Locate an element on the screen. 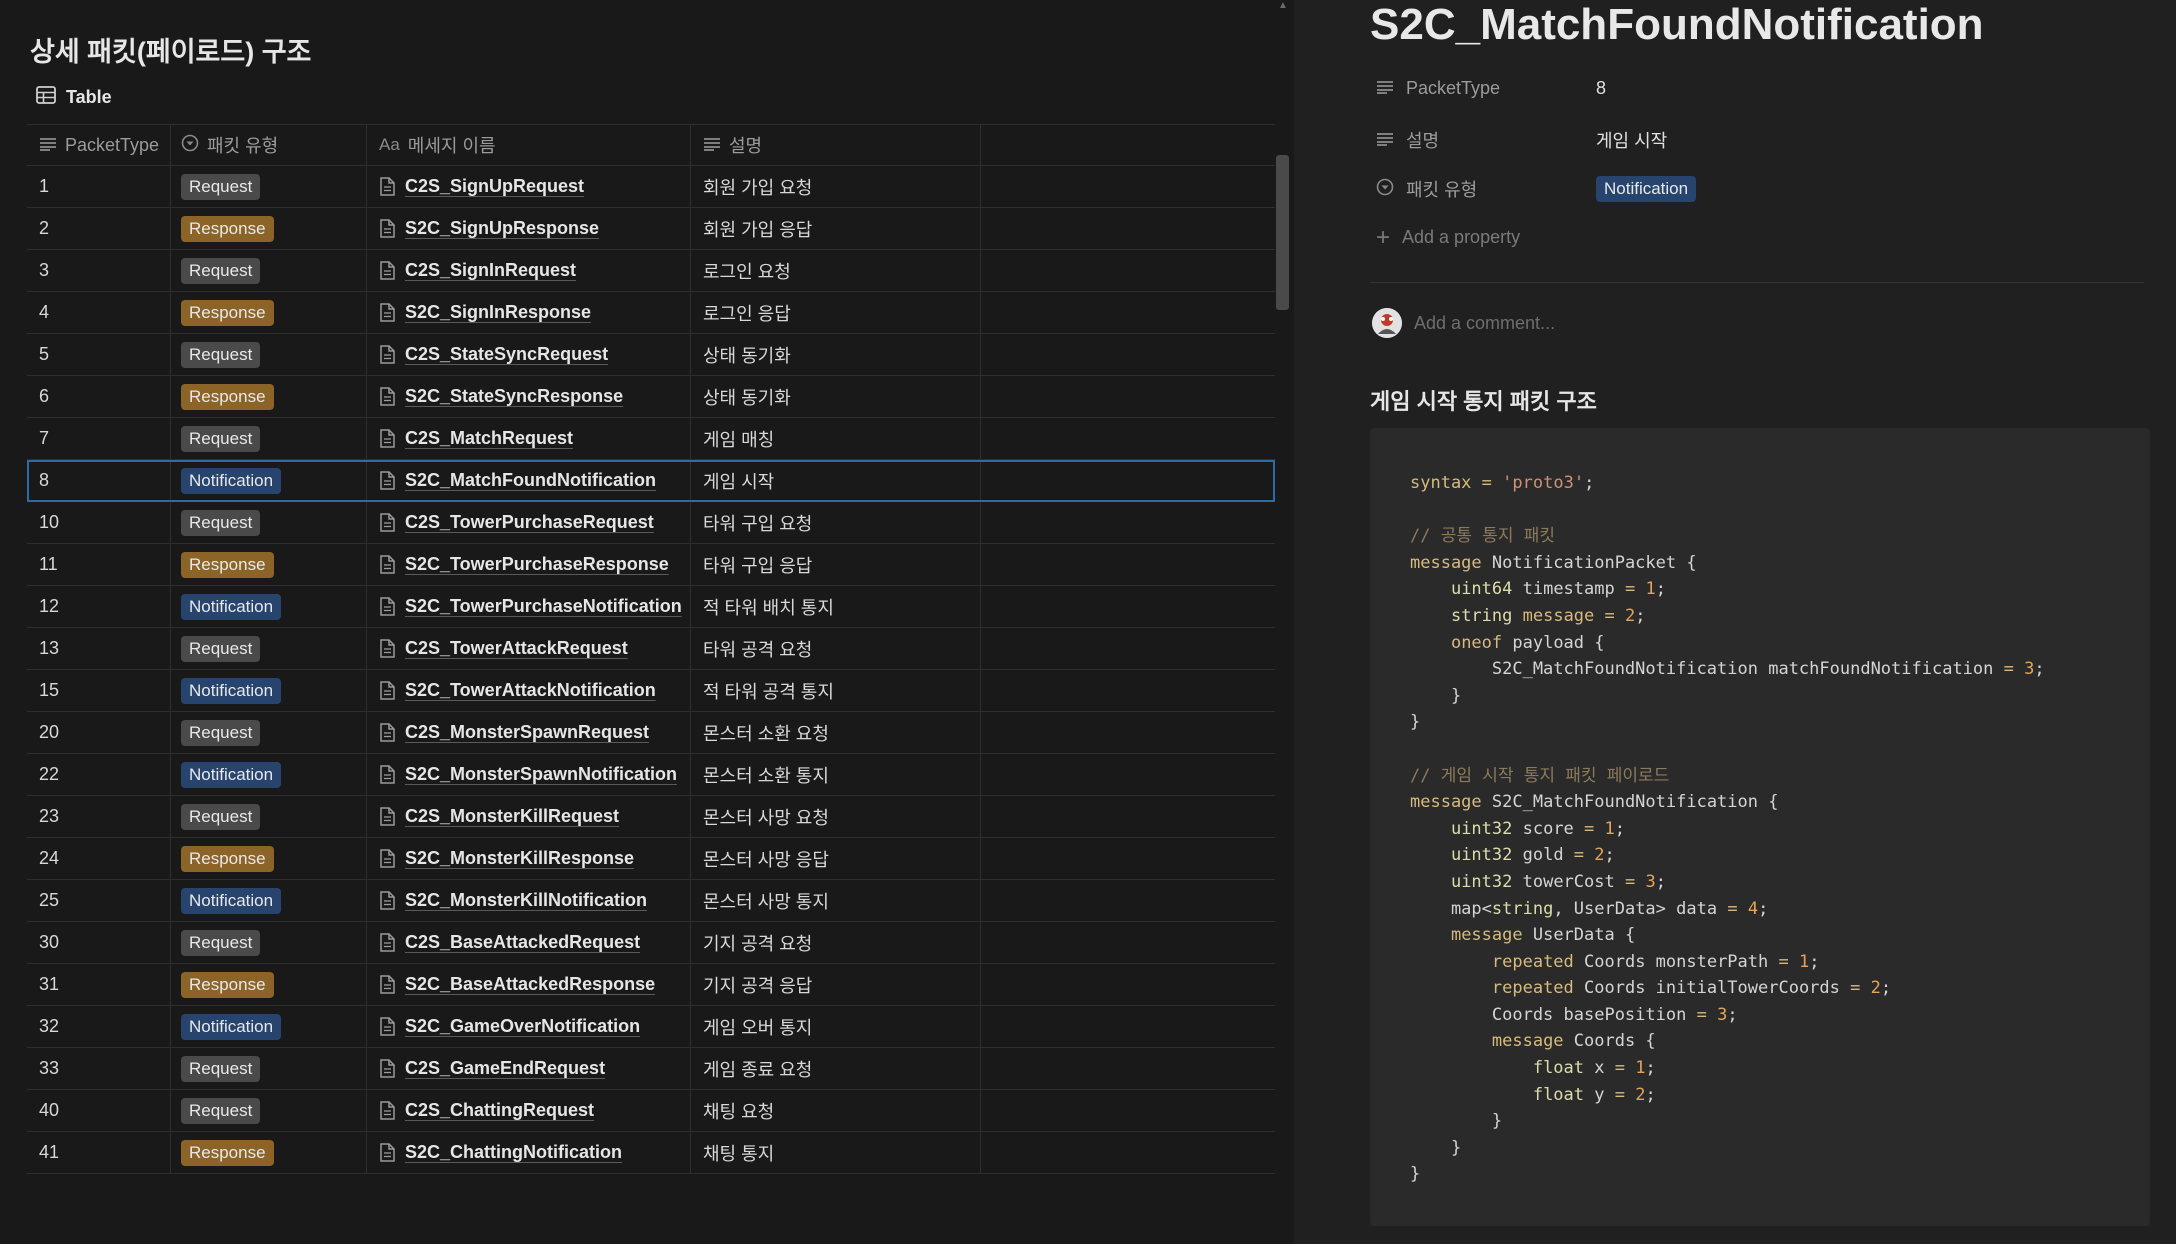 The width and height of the screenshot is (2176, 1244). cell-name: C2S_ChattingRequest is located at coordinates (529, 1110).